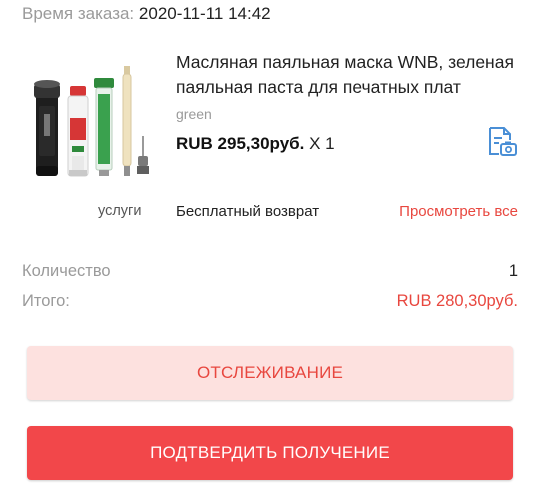 The image size is (540, 490). Describe the element at coordinates (457, 301) in the screenshot. I see `total-value: RUB 280,30руб.` at that location.